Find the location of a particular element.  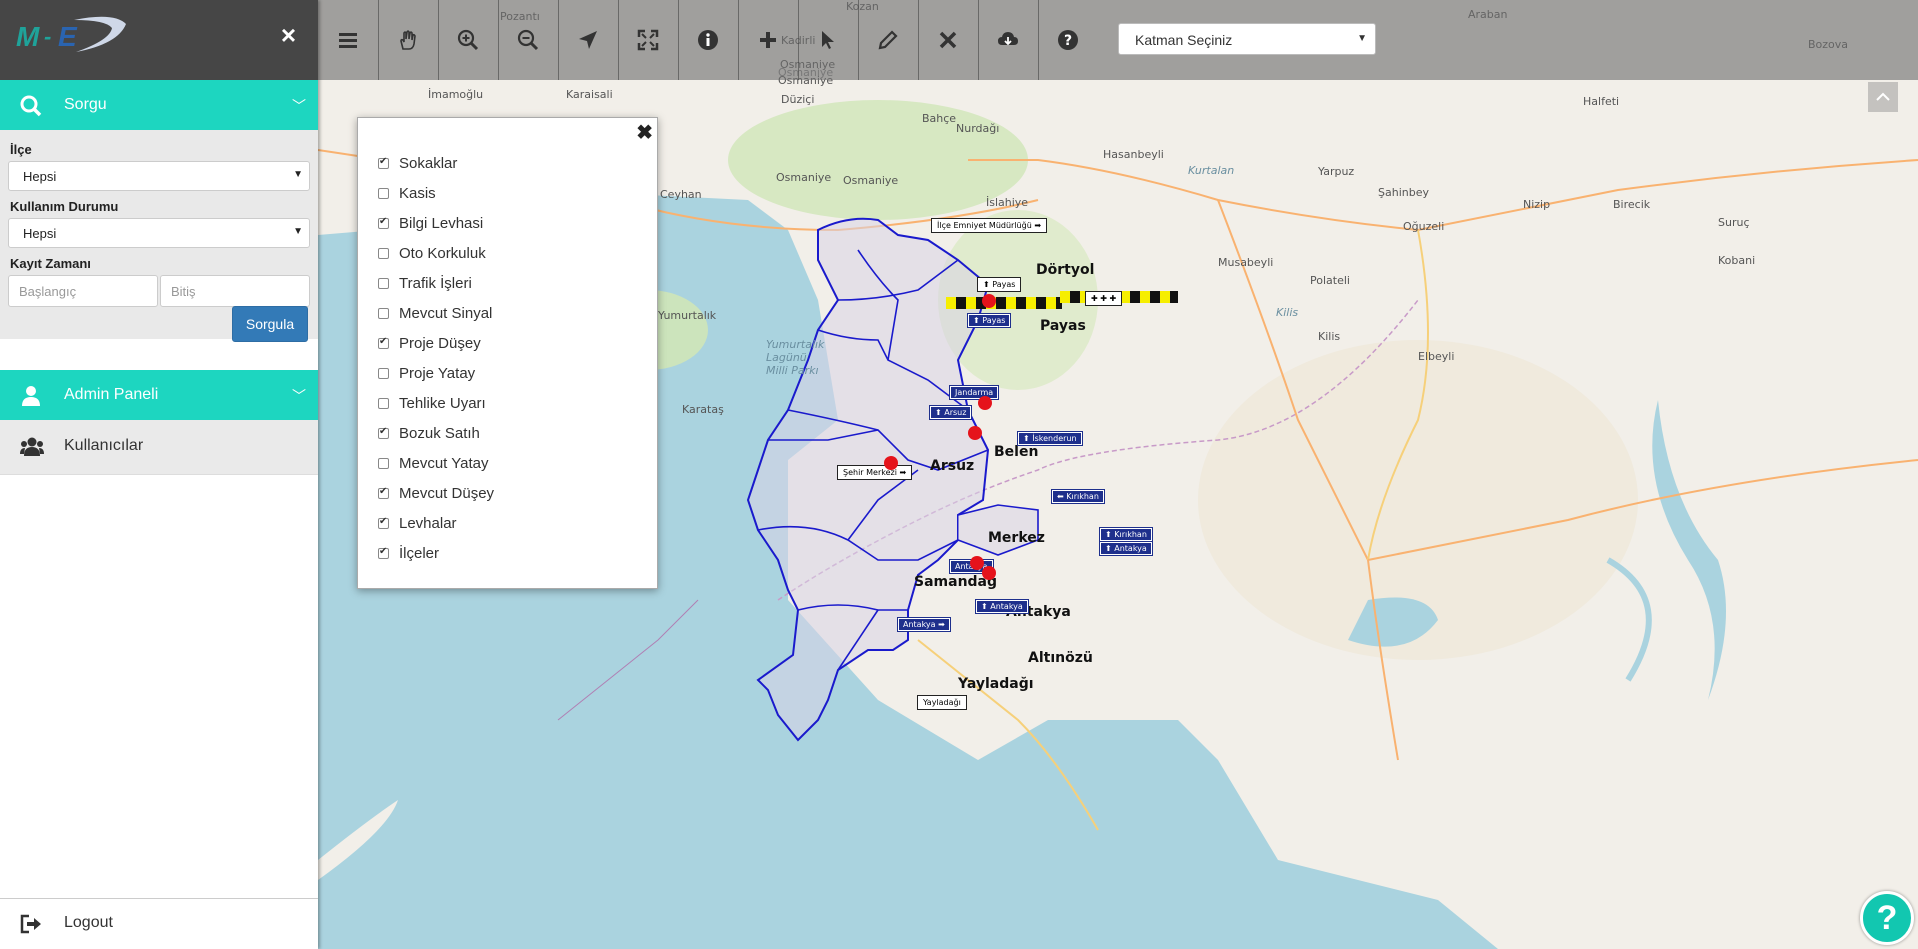

info-icon is located at coordinates (708, 40).